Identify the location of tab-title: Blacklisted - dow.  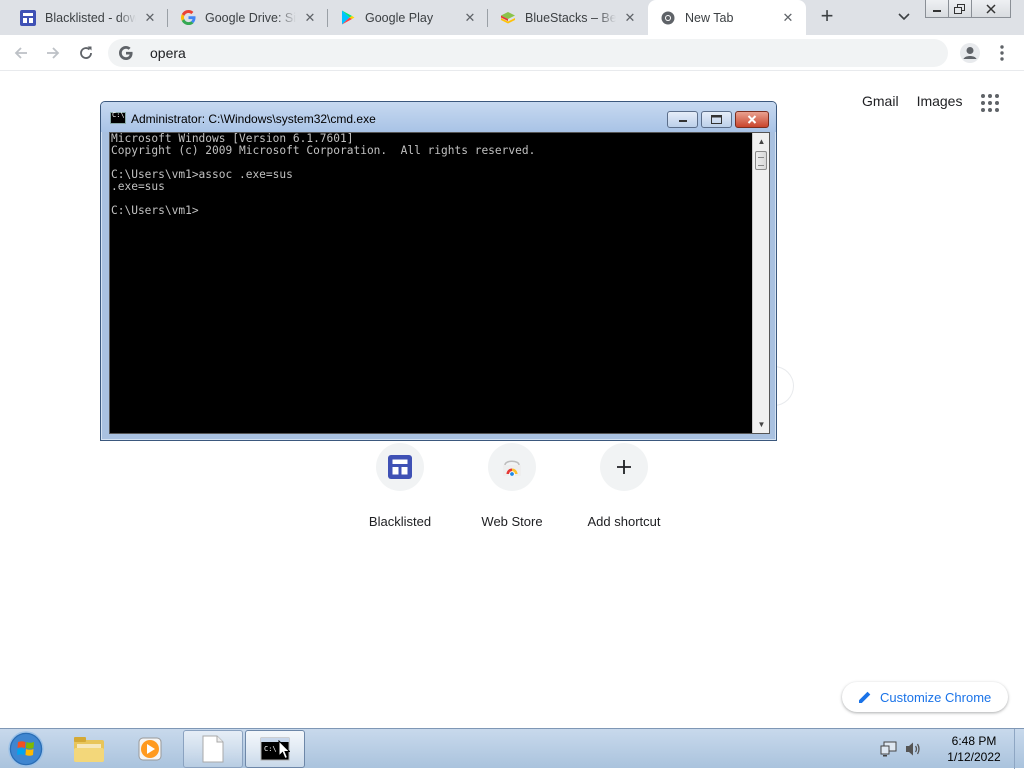
(90, 17).